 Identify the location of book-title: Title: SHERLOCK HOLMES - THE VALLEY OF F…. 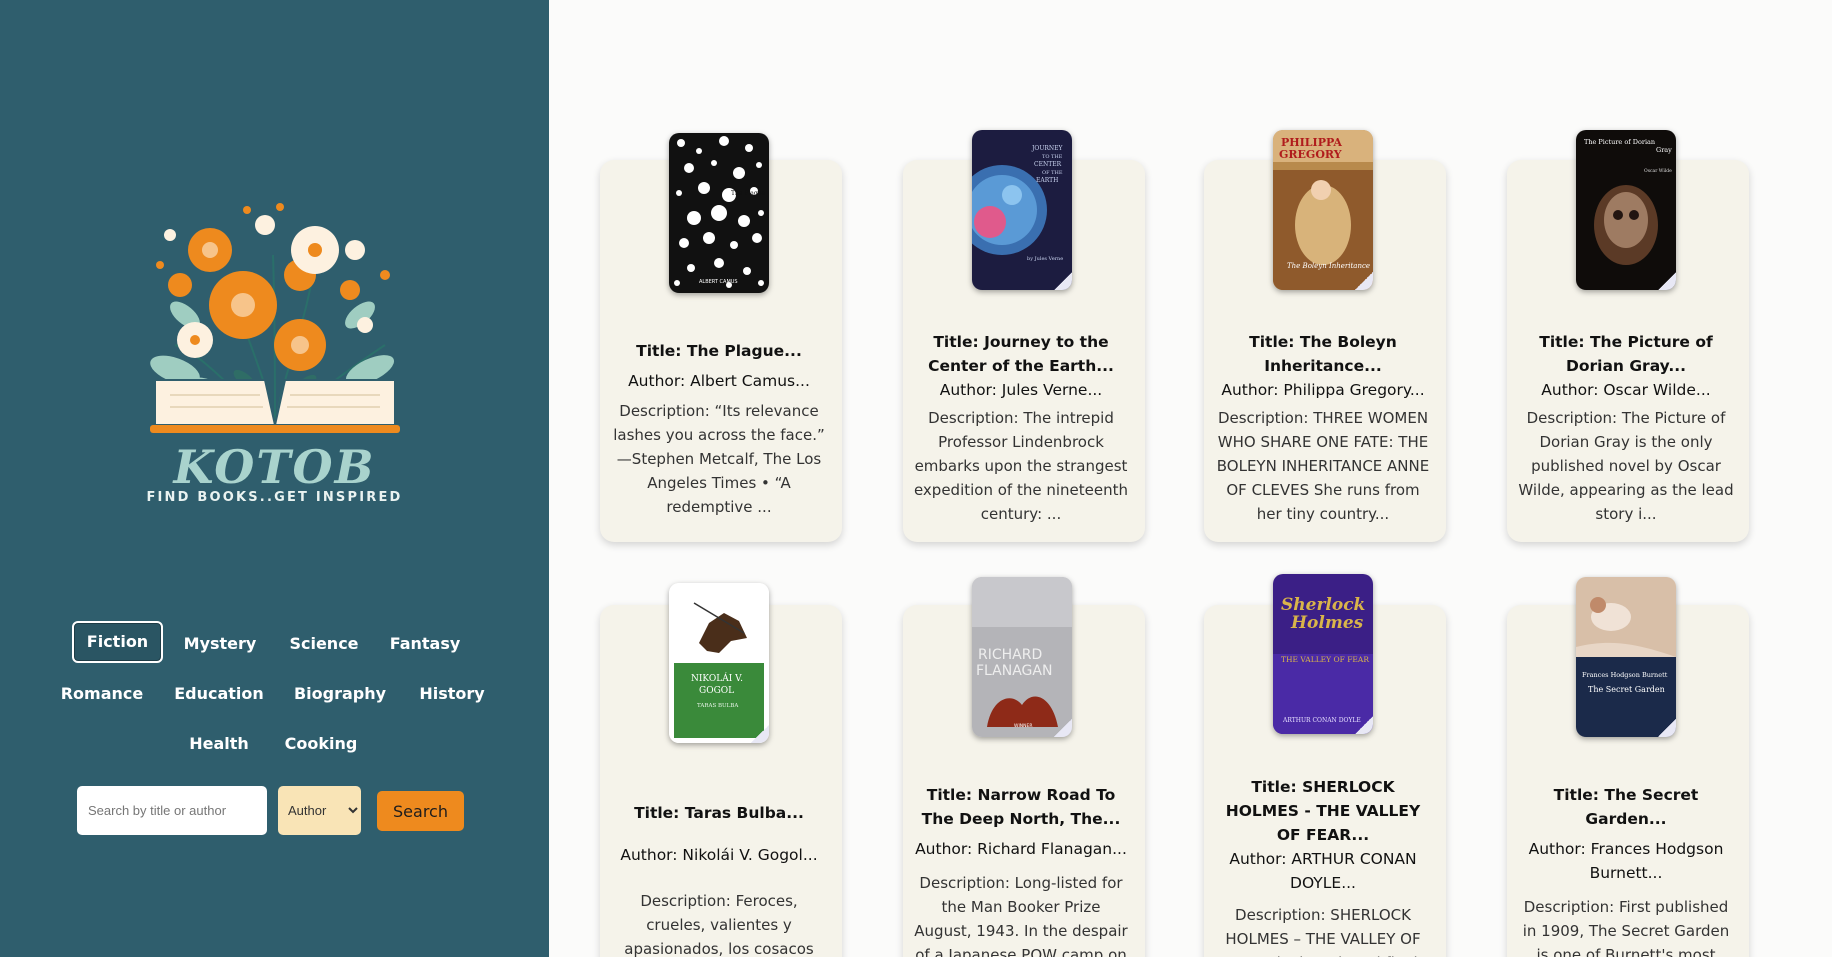
(1323, 811).